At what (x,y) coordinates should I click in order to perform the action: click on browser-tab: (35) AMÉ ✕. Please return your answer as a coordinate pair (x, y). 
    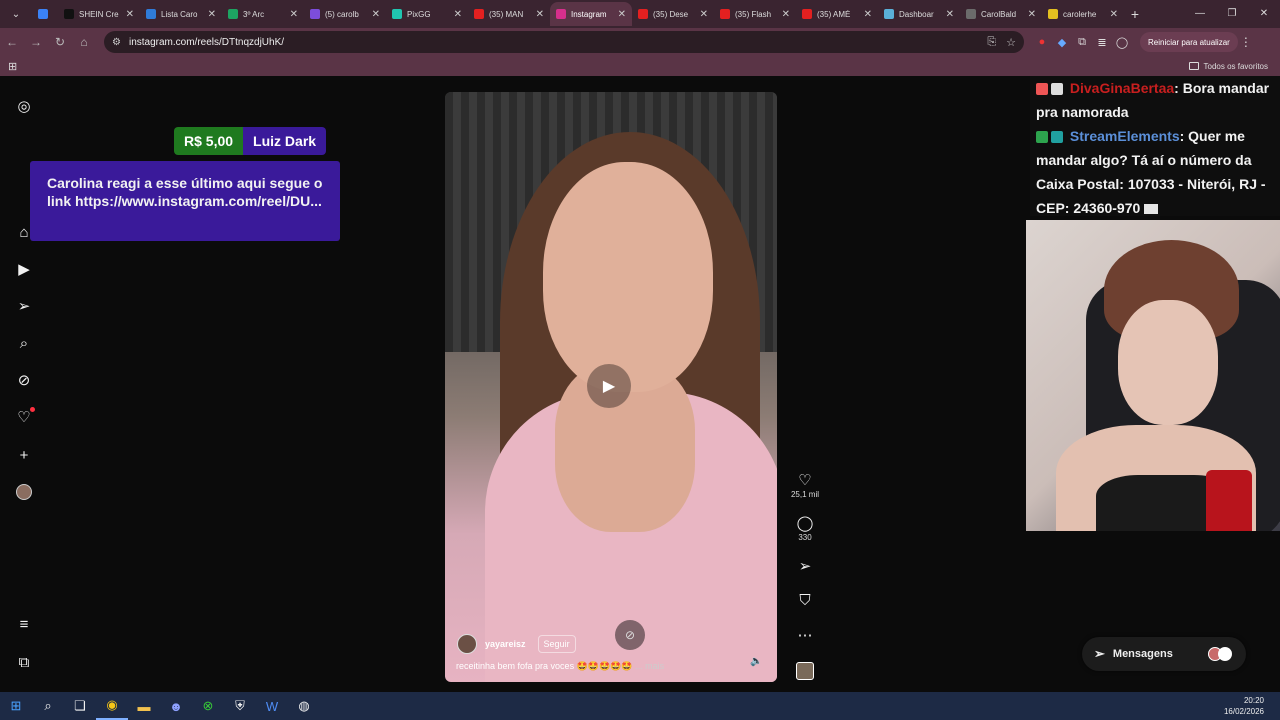
    Looking at the image, I should click on (837, 14).